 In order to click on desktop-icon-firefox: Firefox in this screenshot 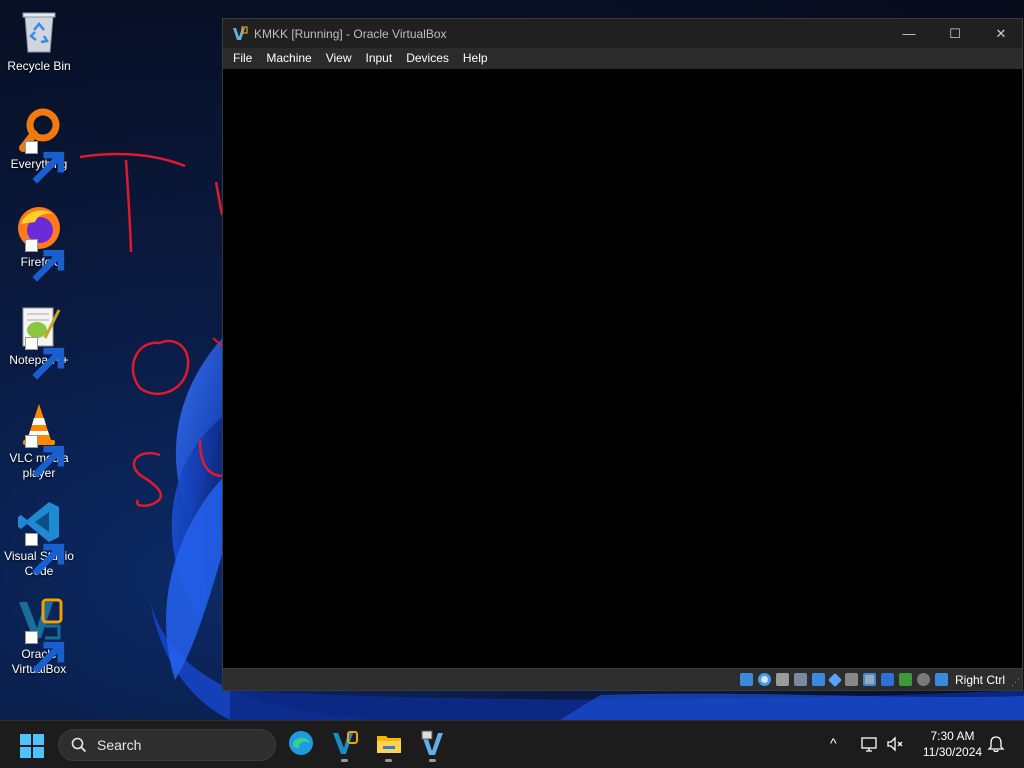, I will do `click(39, 243)`.